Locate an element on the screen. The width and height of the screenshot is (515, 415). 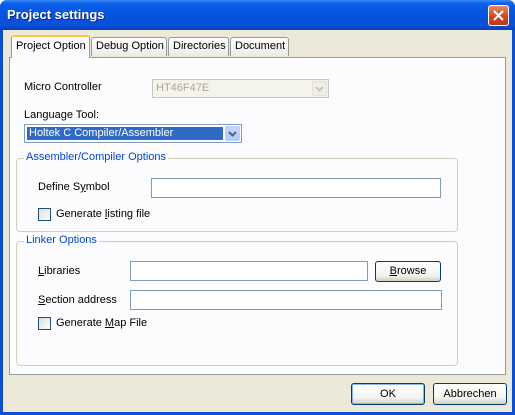
language-tool-selection: Holtek C Compiler/Assembler is located at coordinates (125, 133).